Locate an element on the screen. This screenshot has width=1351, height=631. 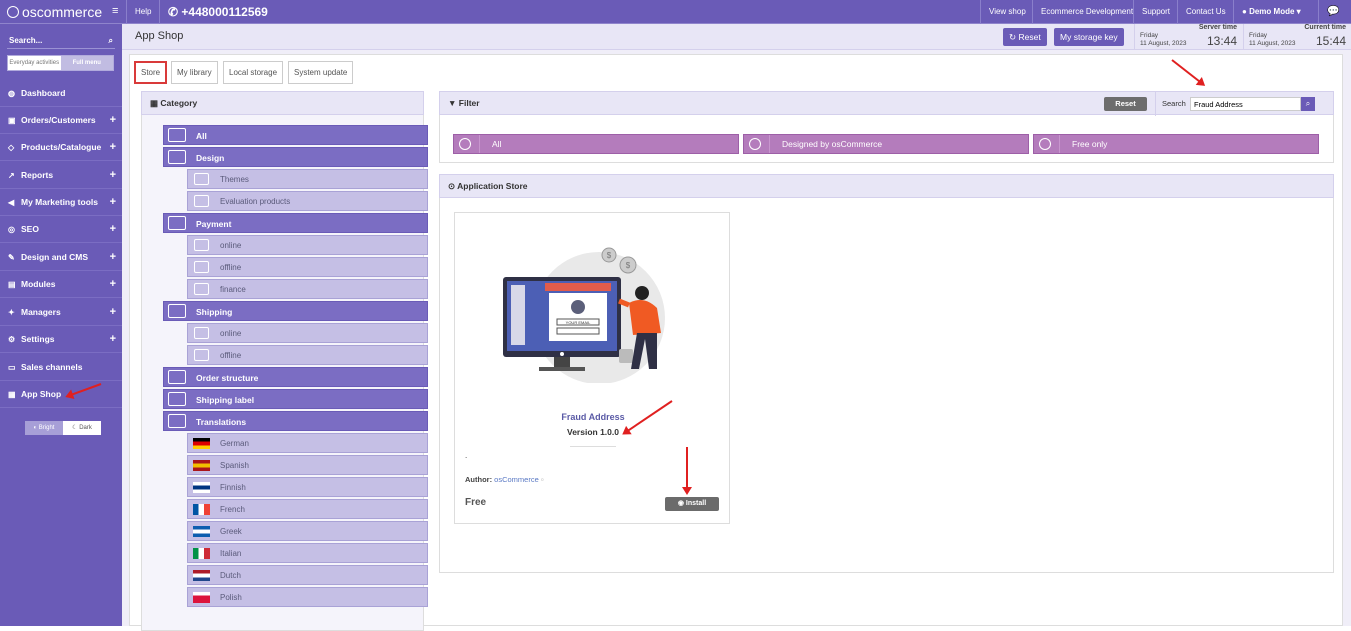
sidebar-item-orders-customers: ▣ Orders/Customers + is located at coordinates (61, 120).